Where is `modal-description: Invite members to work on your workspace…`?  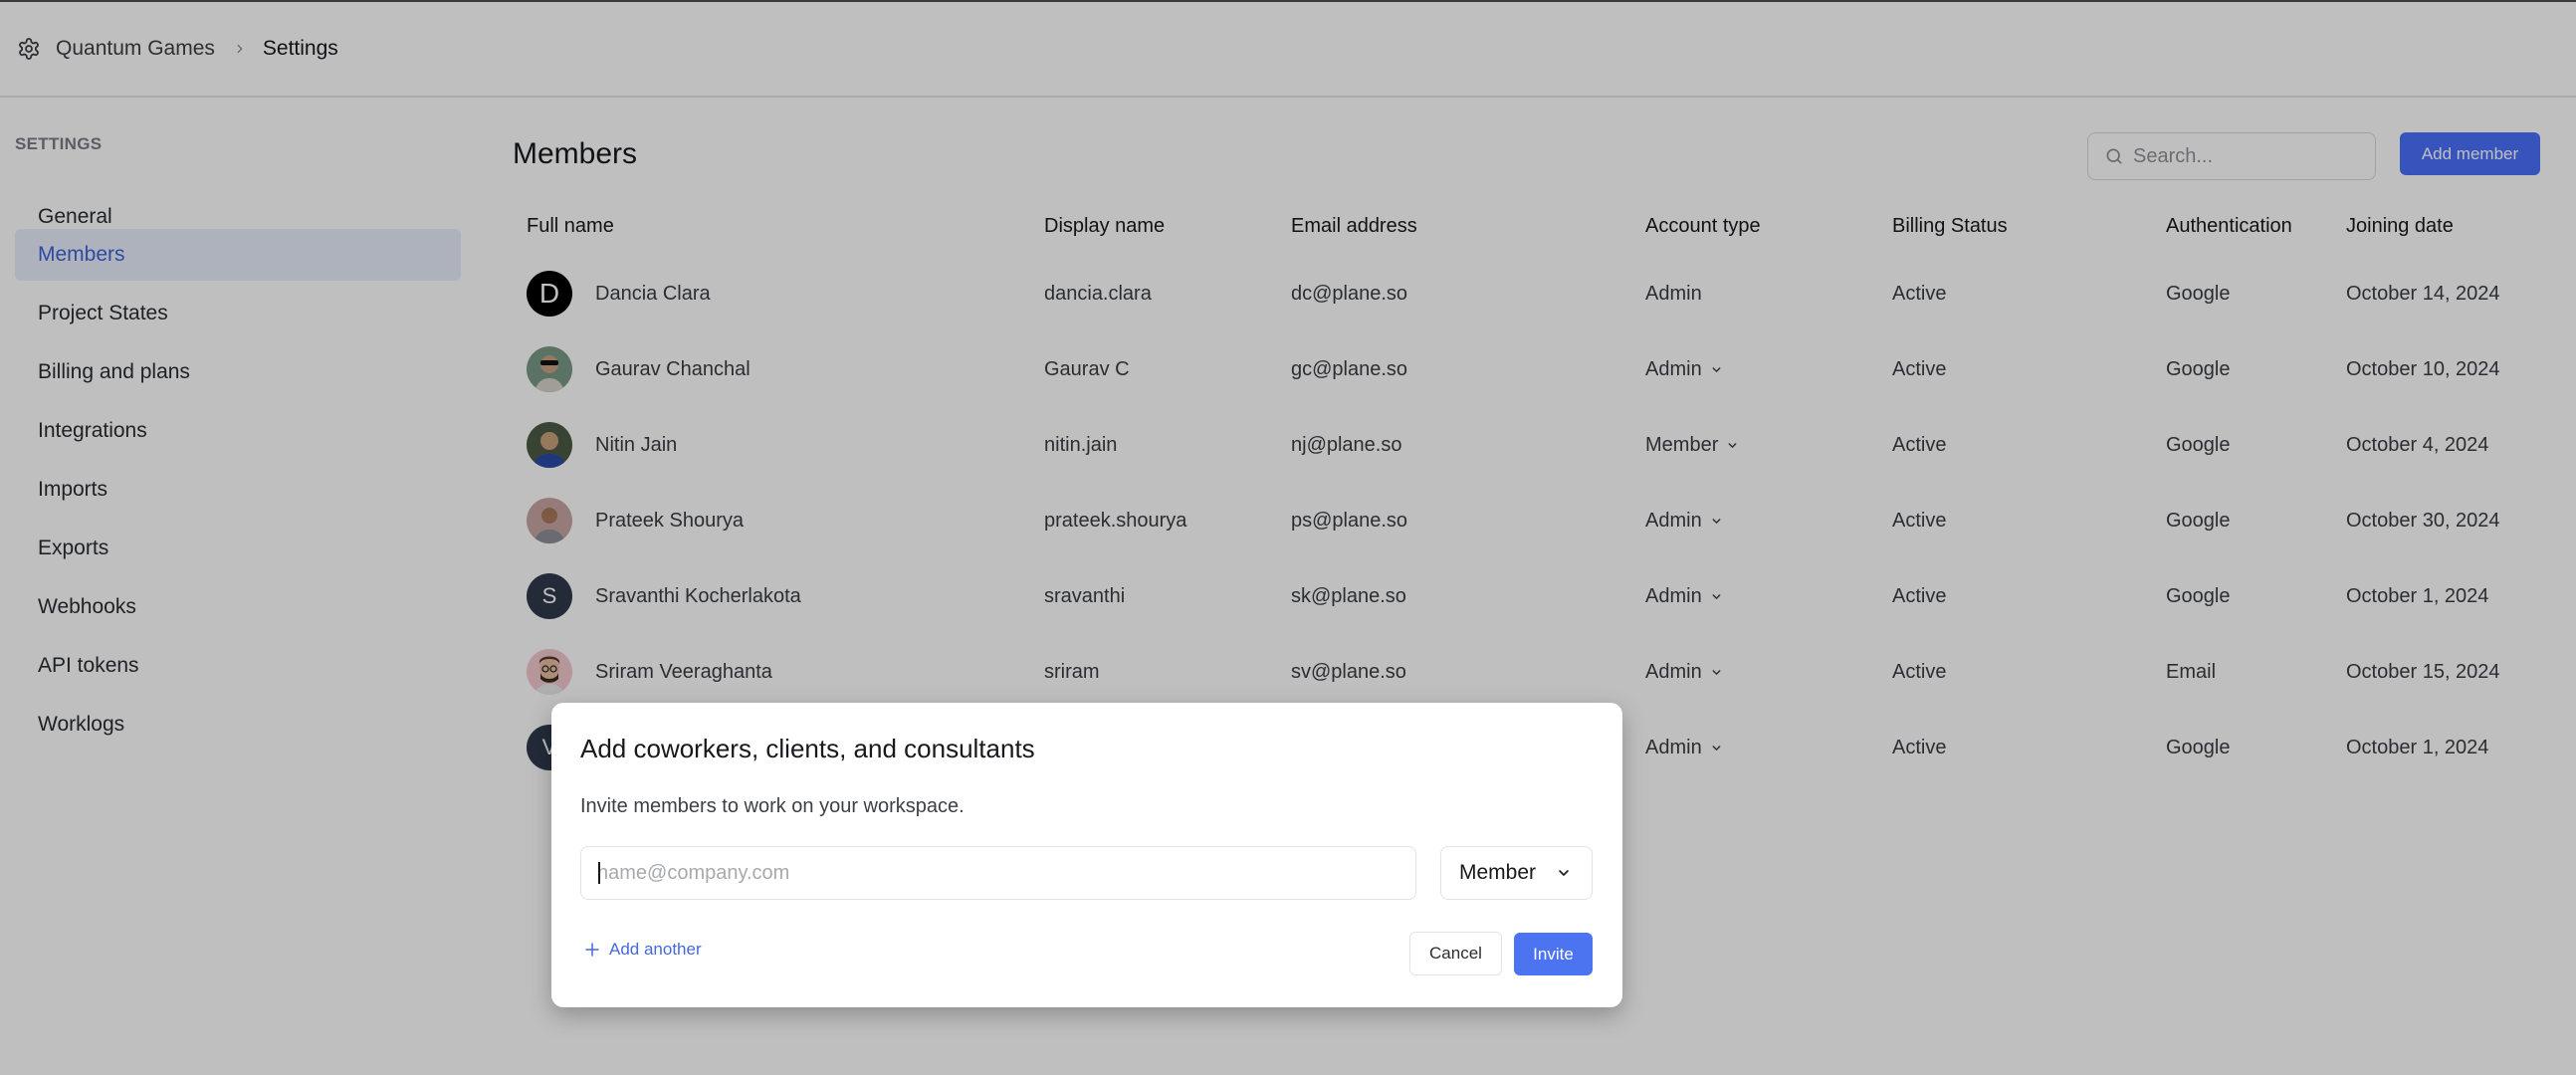 modal-description: Invite members to work on your workspace… is located at coordinates (772, 806).